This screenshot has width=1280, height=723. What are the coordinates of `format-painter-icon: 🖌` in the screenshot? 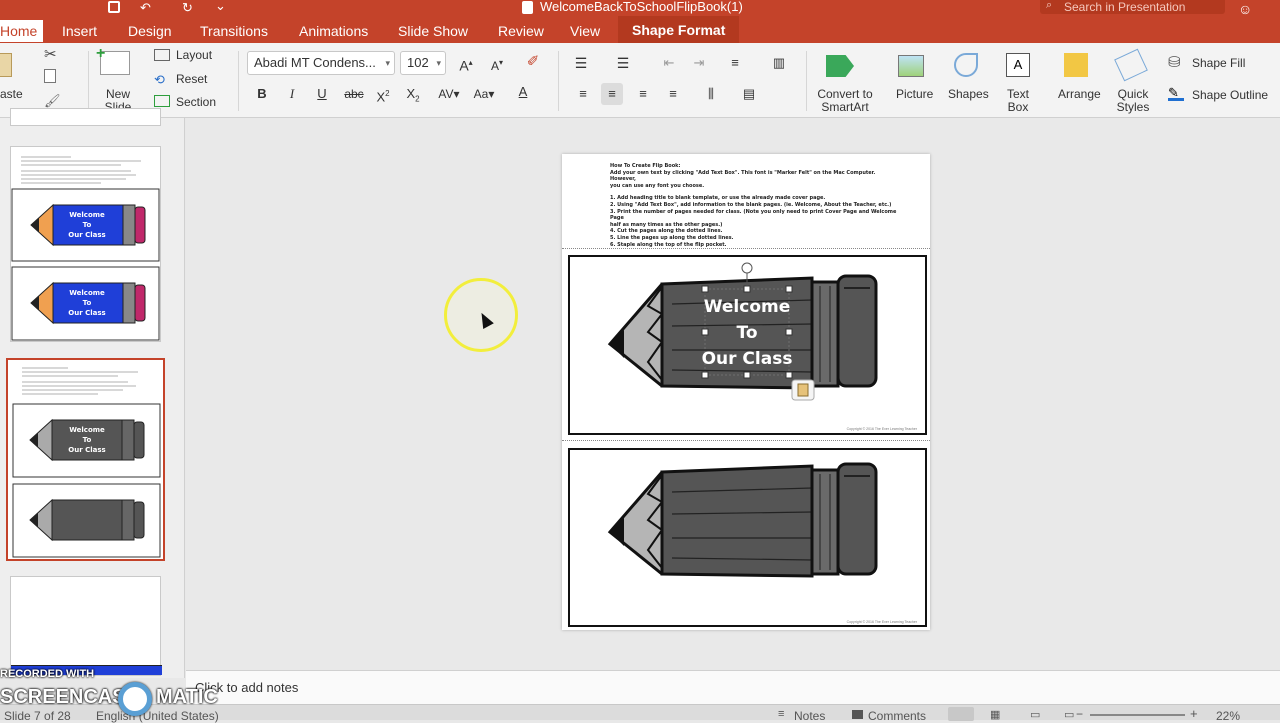 It's located at (52, 101).